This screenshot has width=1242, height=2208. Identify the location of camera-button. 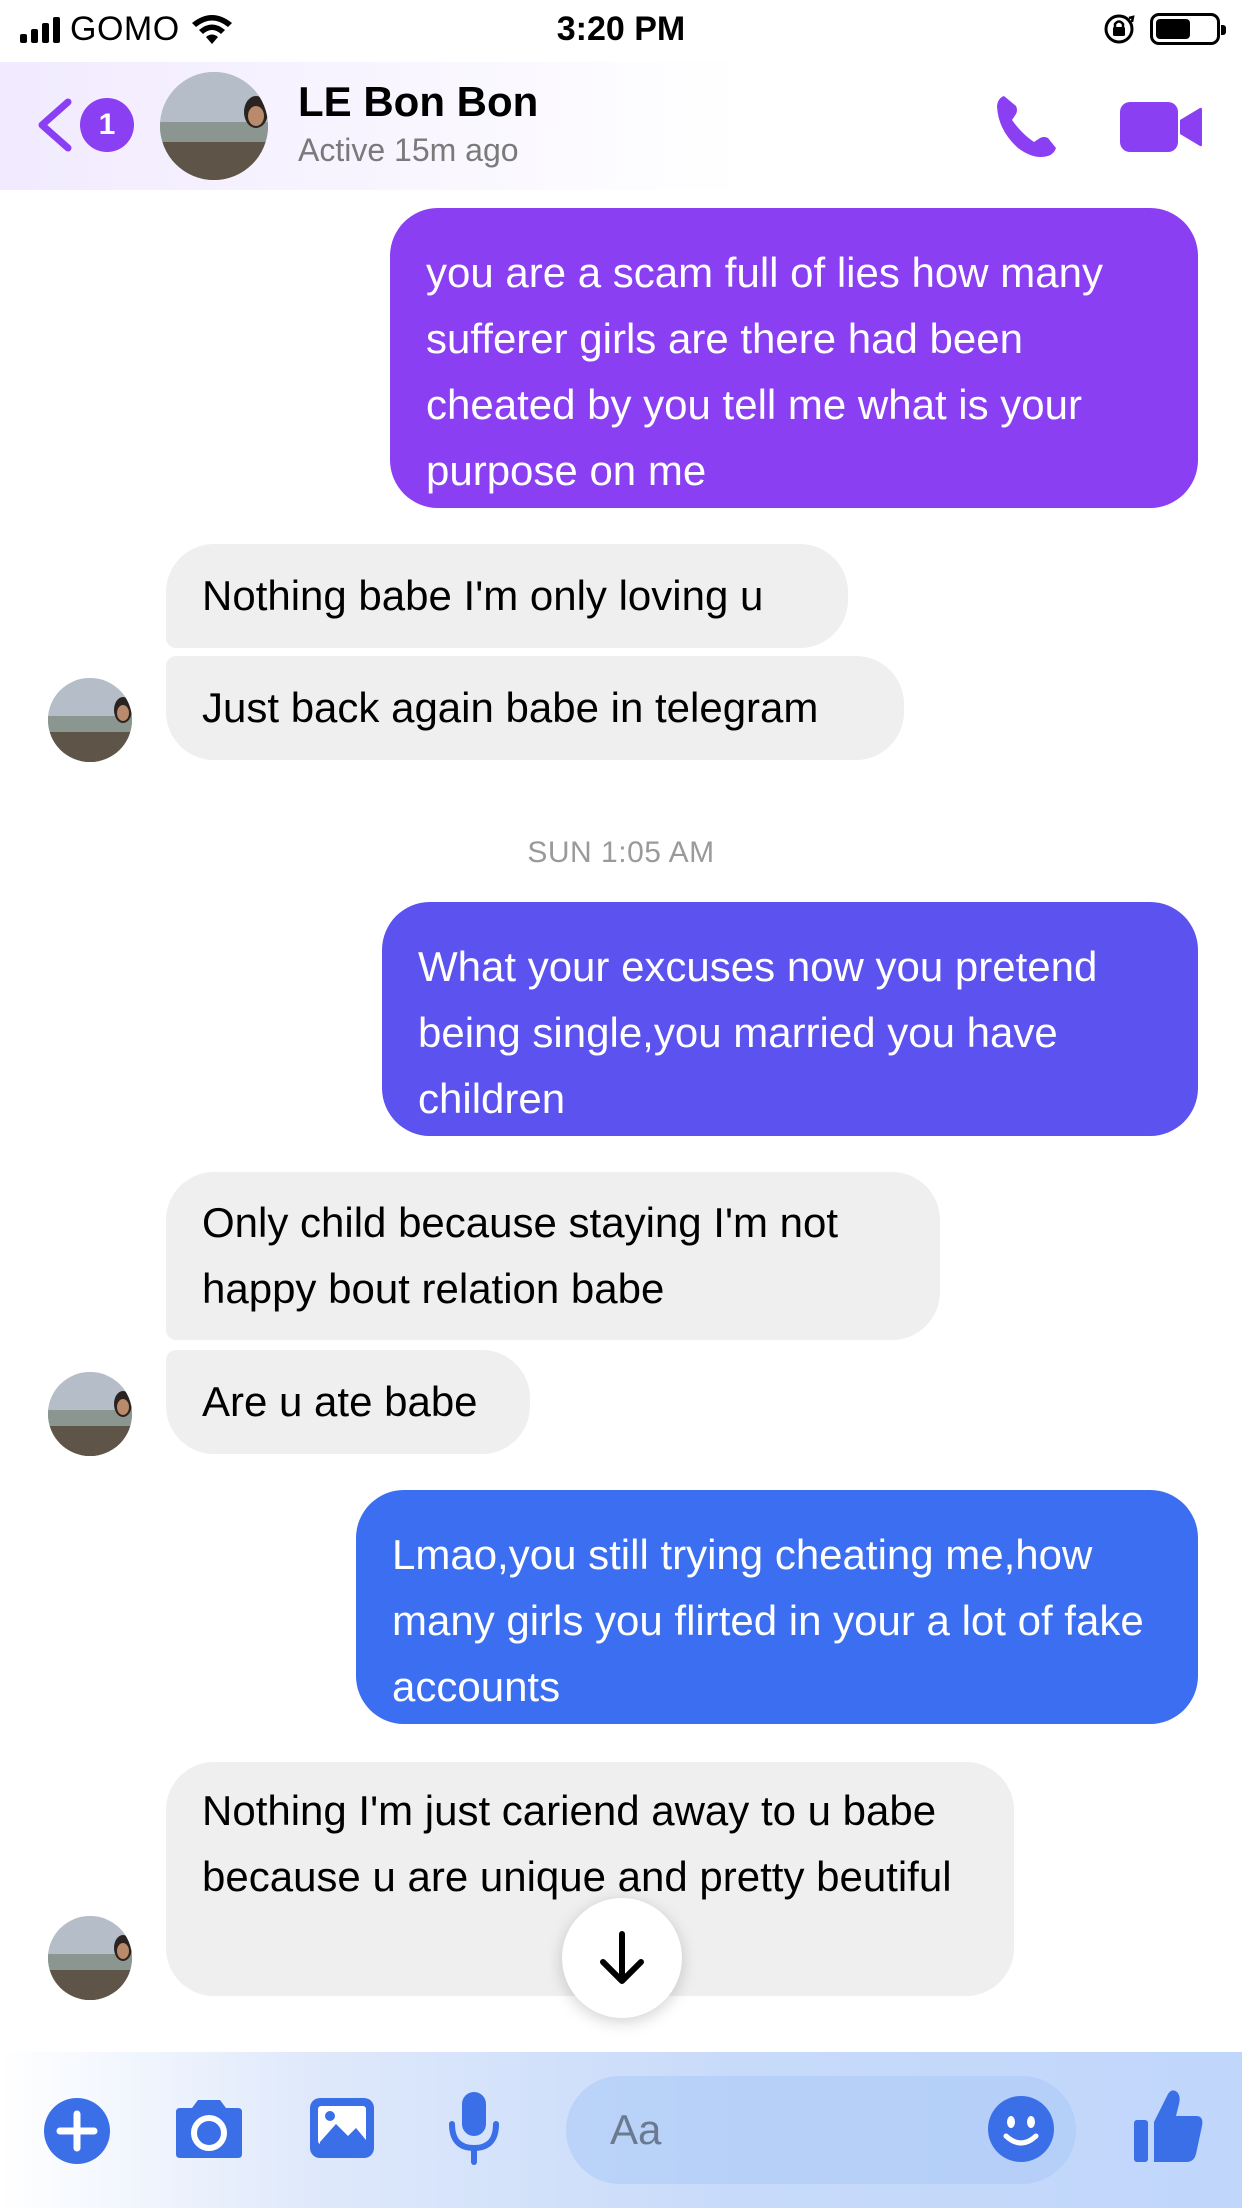
(209, 2131).